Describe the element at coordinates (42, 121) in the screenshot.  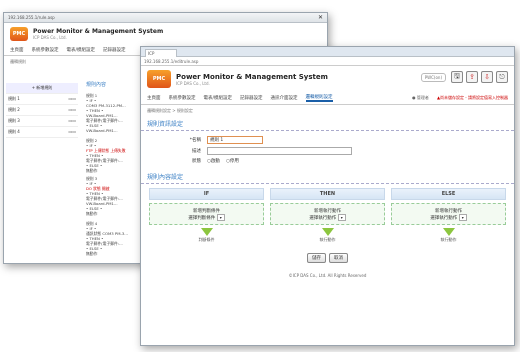
I see `rule-list-item: 規則 3 ▭▭` at that location.